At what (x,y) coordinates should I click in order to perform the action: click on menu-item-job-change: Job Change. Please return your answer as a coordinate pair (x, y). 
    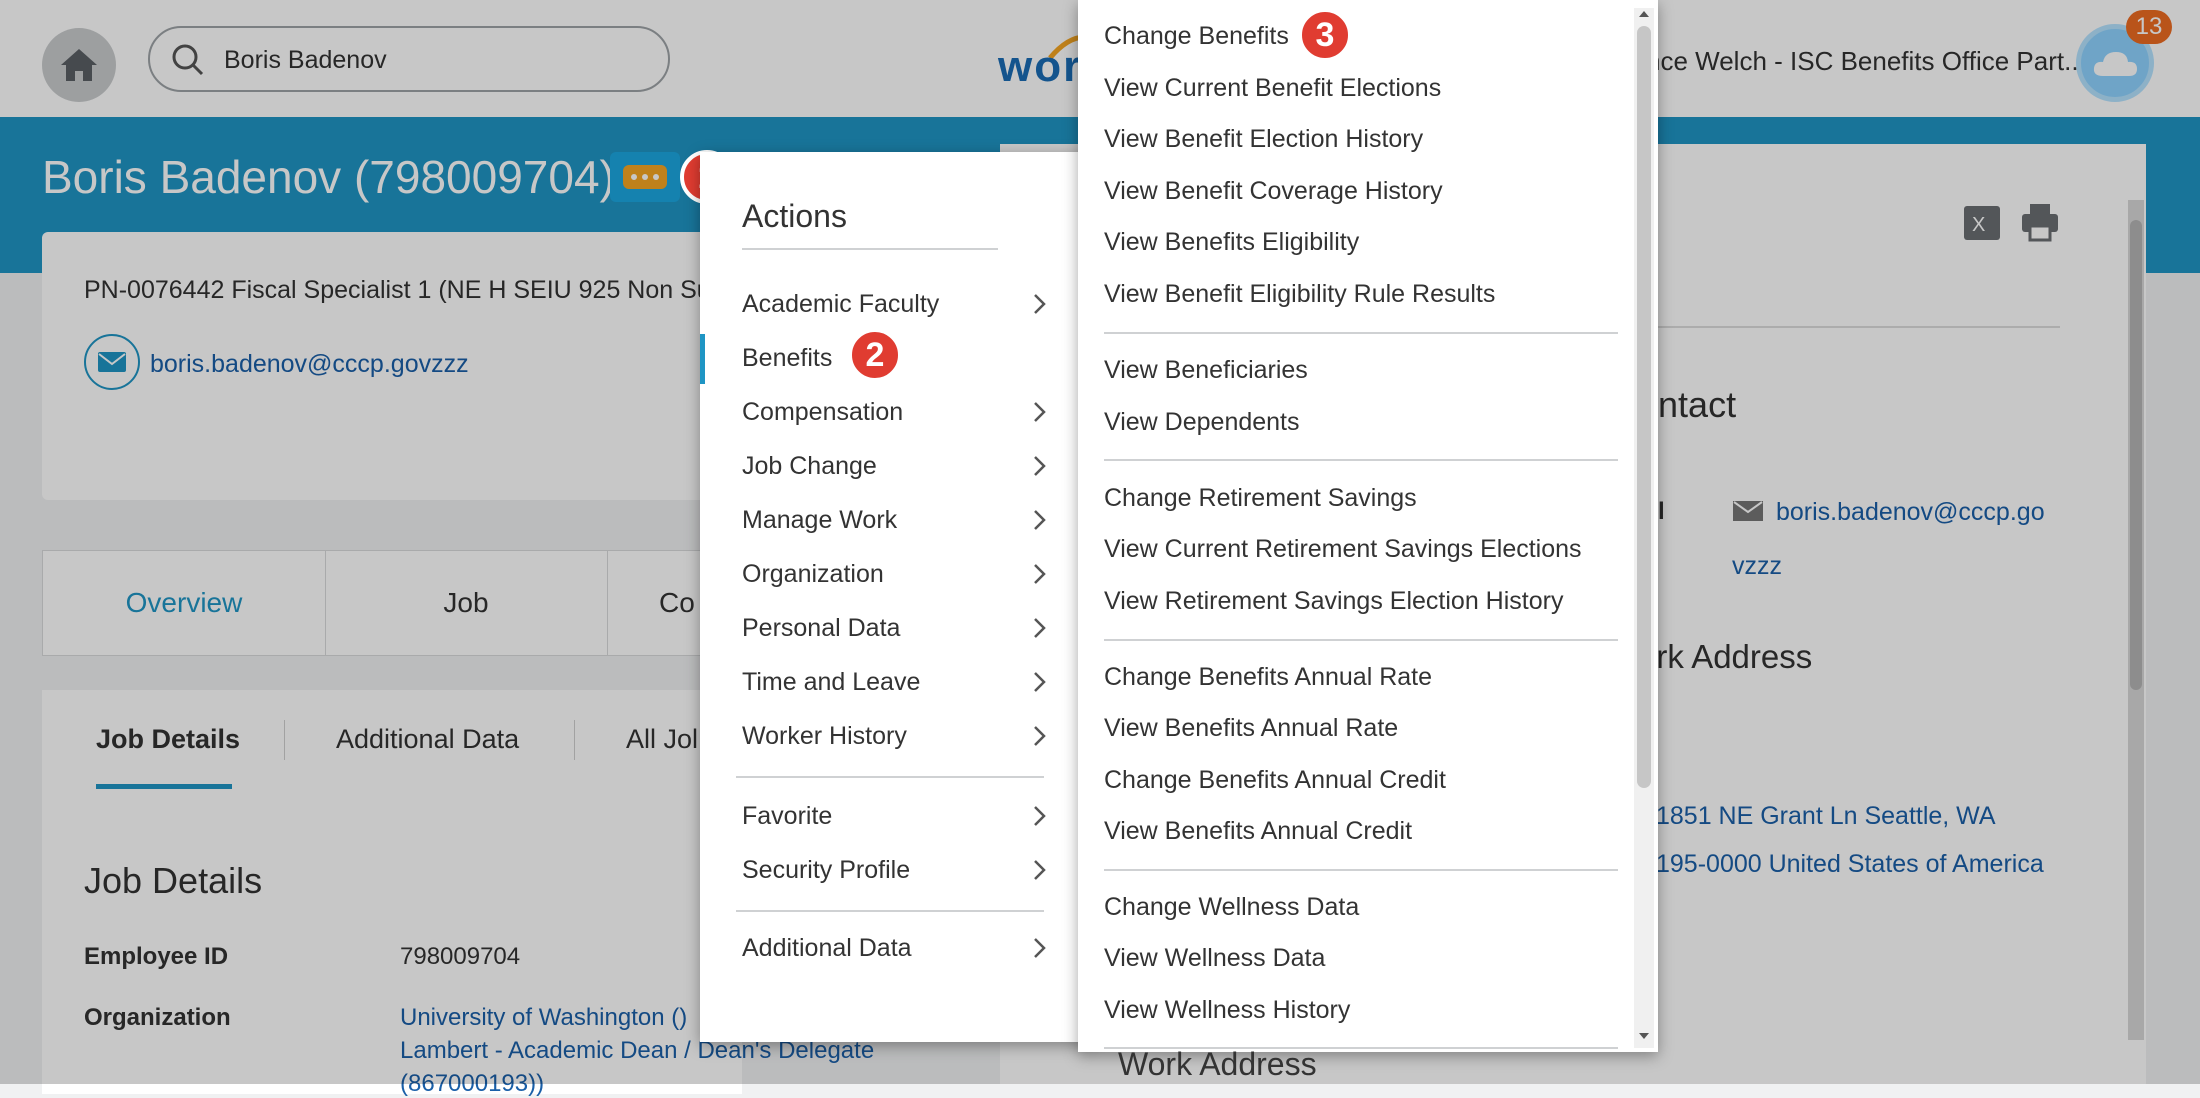
    Looking at the image, I should click on (809, 466).